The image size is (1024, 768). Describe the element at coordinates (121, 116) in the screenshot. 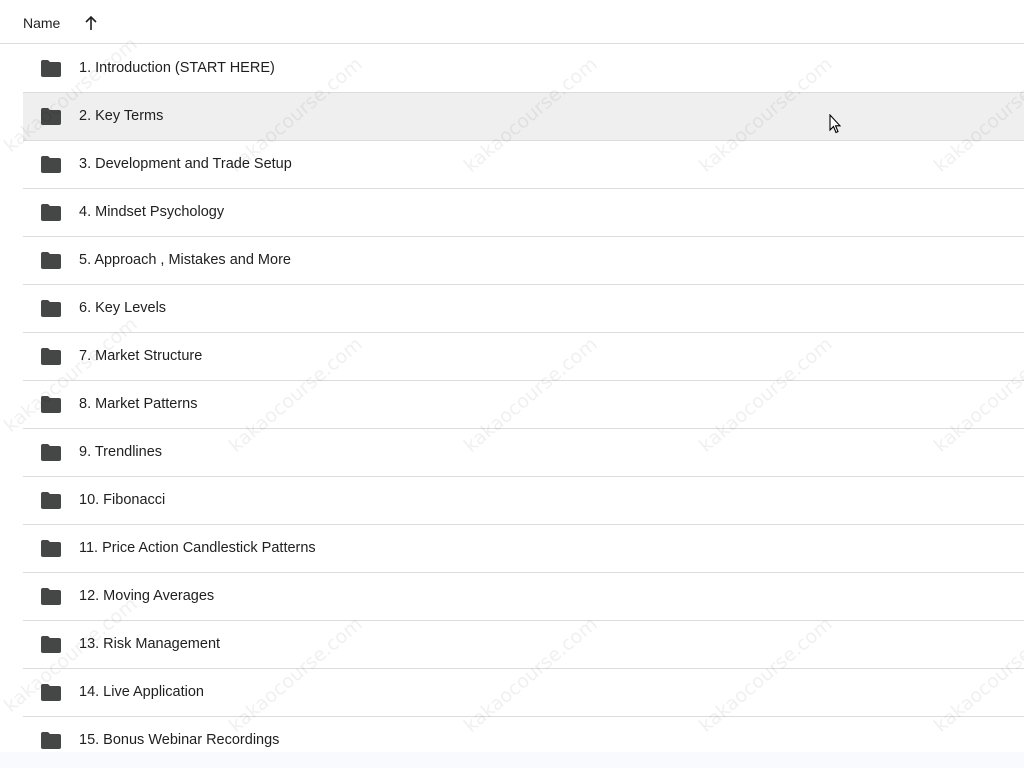

I see `folder-name: 2. Key Terms` at that location.